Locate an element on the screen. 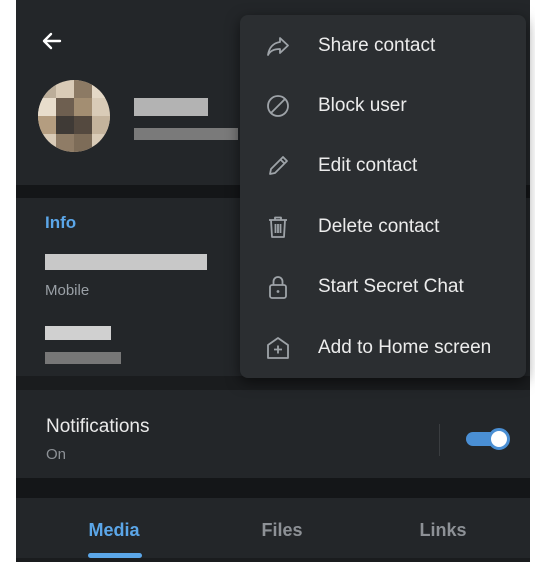  add-home-icon is located at coordinates (278, 348).